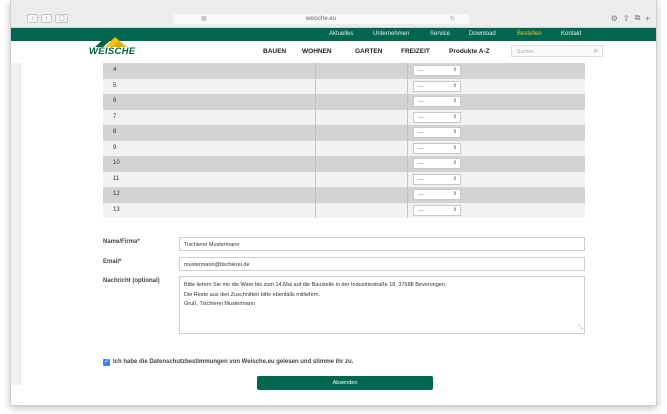  Describe the element at coordinates (482, 34) in the screenshot. I see `topnav-download: Download` at that location.